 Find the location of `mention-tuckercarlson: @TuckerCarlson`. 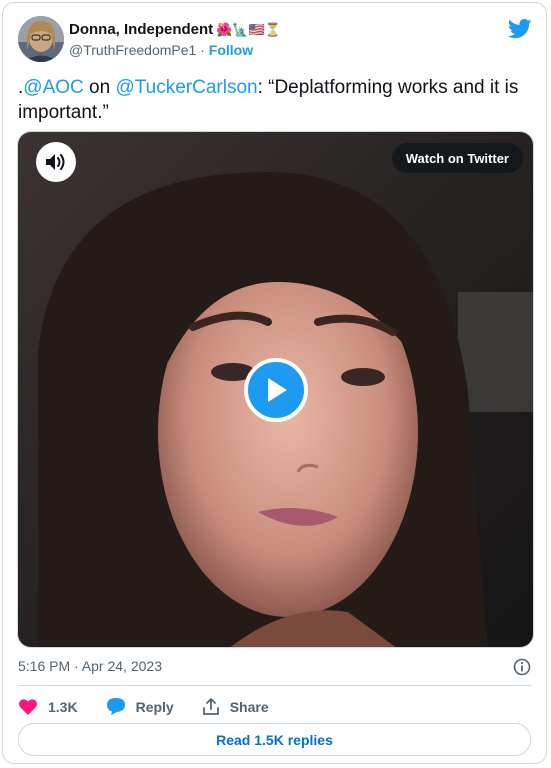

mention-tuckercarlson: @TuckerCarlson is located at coordinates (186, 87).